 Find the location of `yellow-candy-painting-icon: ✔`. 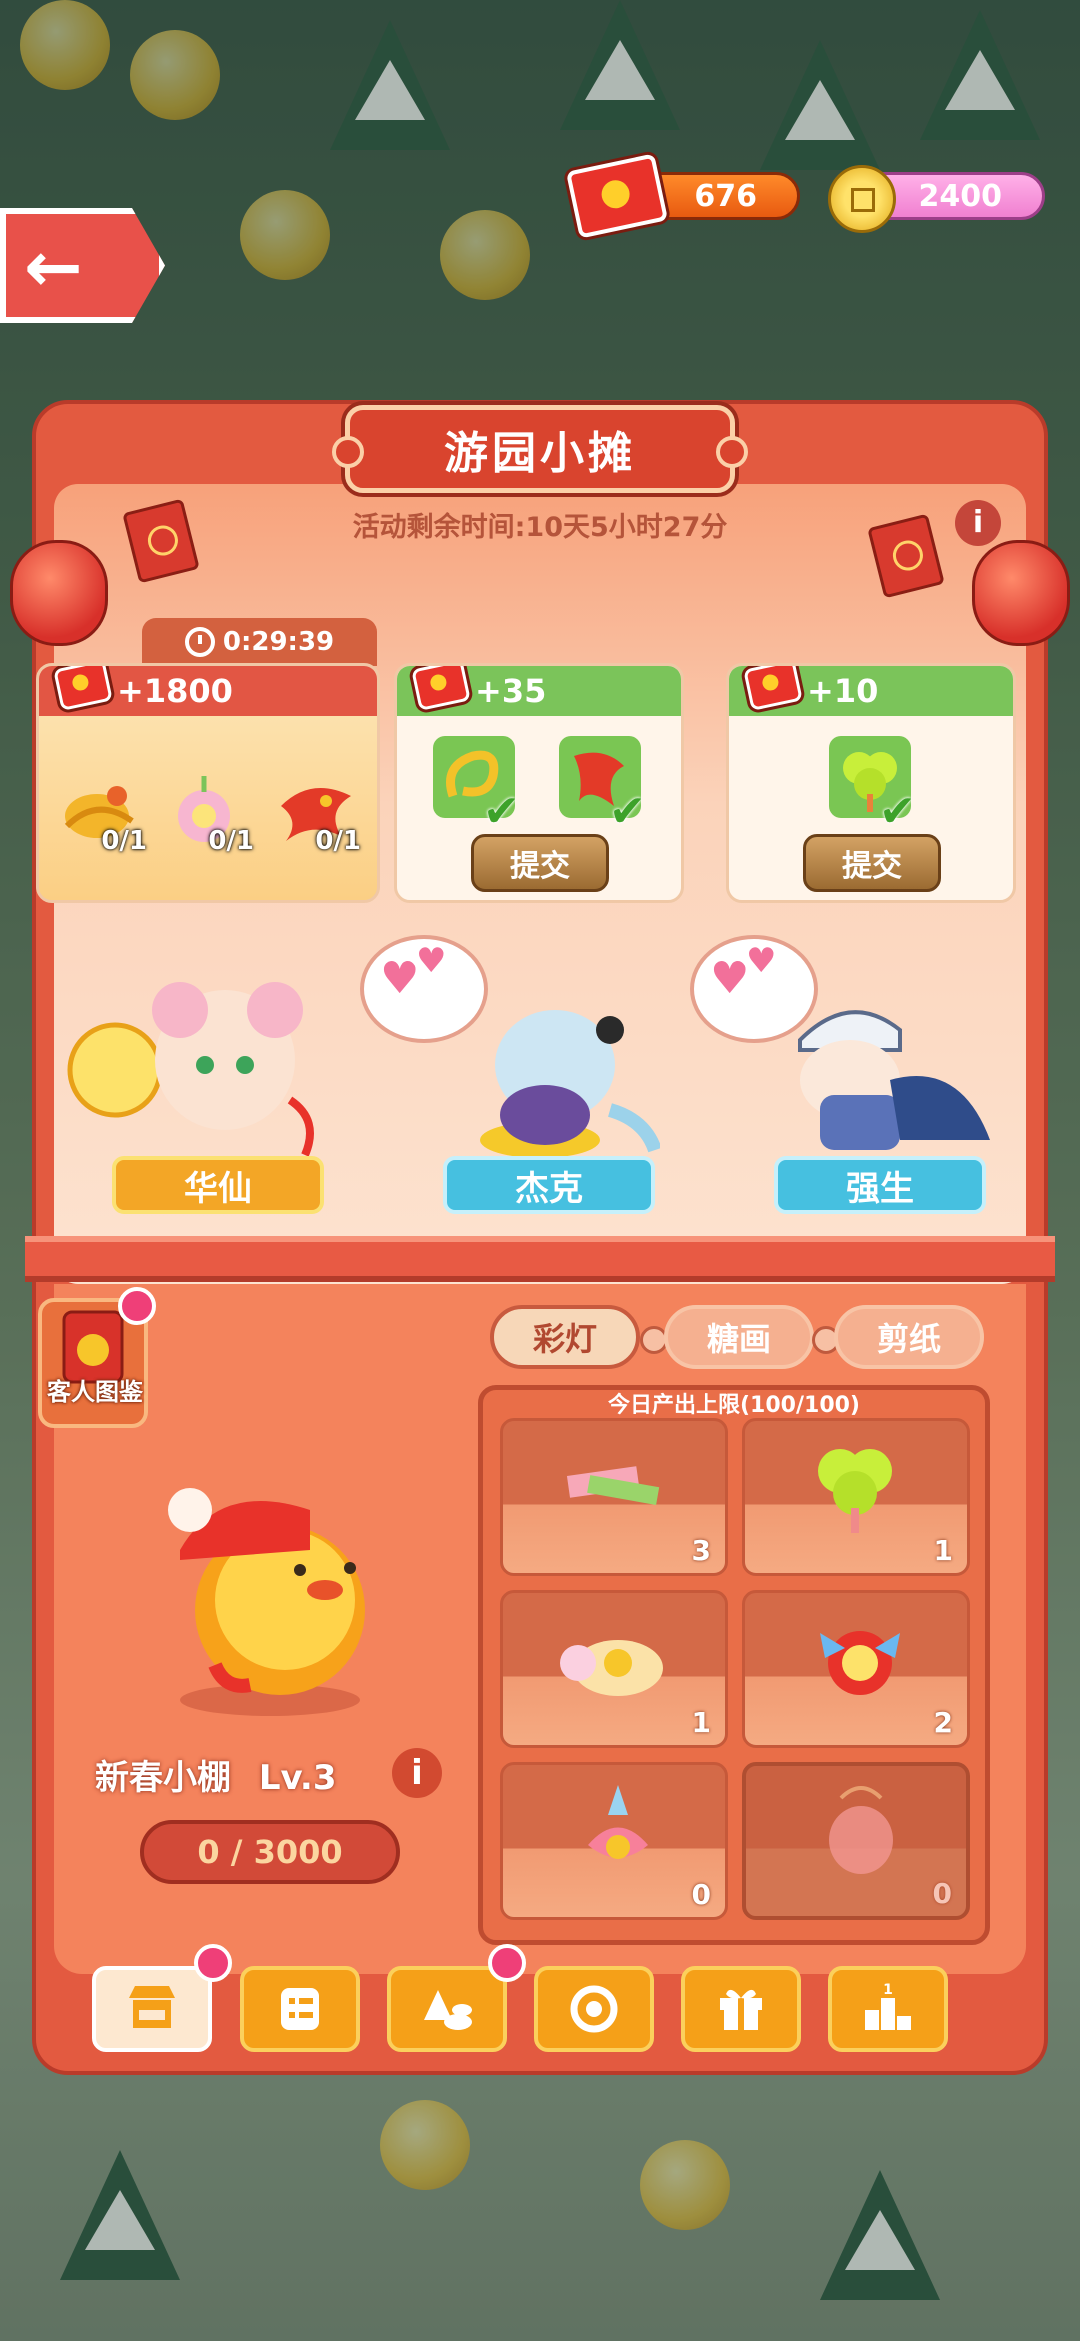

yellow-candy-painting-icon: ✔ is located at coordinates (476, 785).